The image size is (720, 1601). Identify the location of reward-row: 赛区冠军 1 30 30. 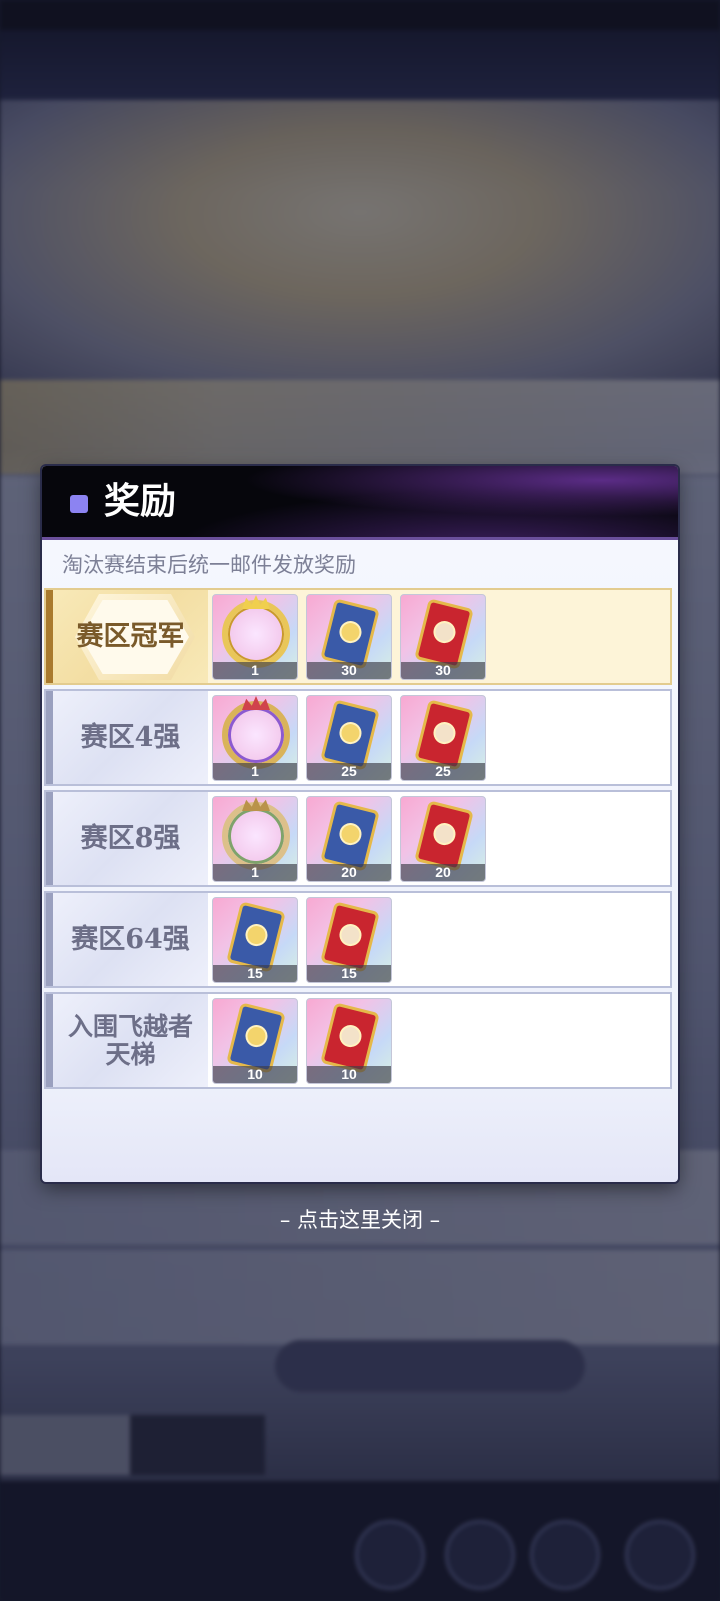
(358, 636).